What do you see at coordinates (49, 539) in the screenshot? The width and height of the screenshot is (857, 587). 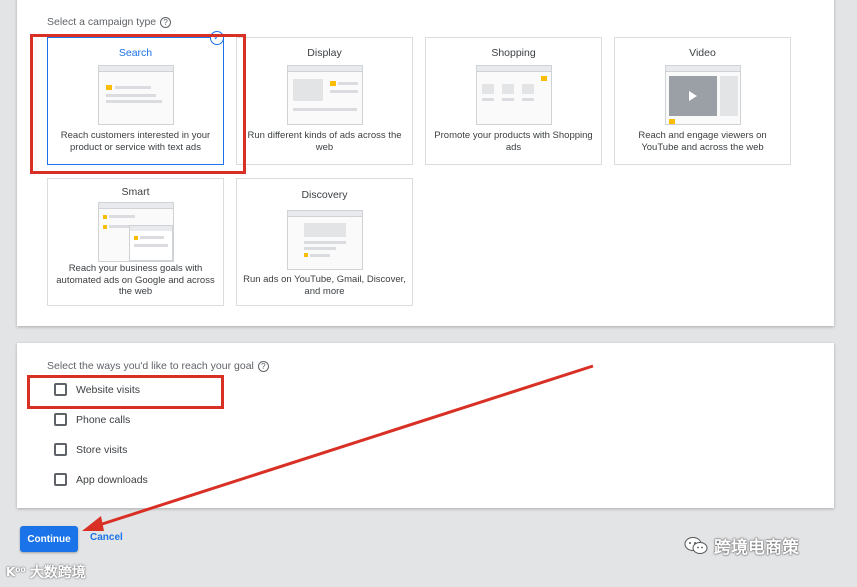 I see `continue-button: Continue` at bounding box center [49, 539].